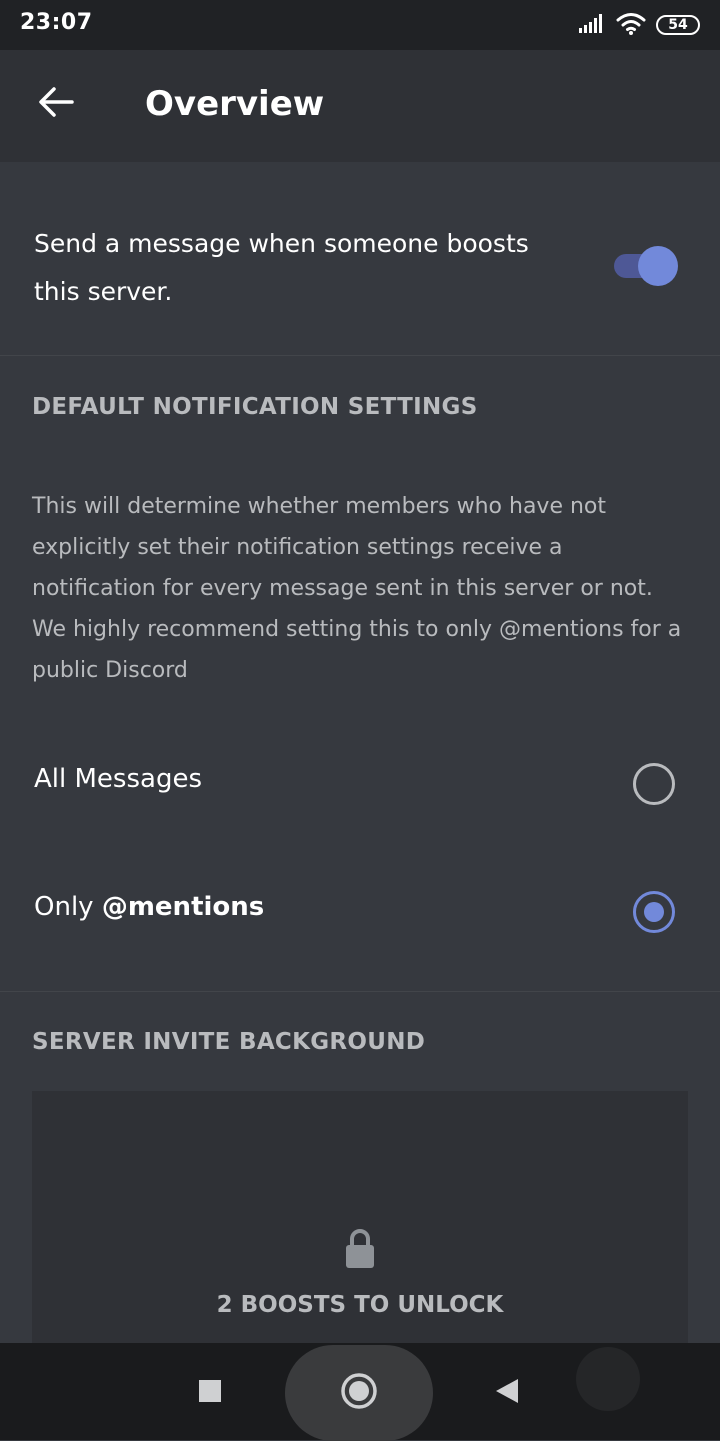  Describe the element at coordinates (118, 779) in the screenshot. I see `radio-label-all-messages: All Messages` at that location.